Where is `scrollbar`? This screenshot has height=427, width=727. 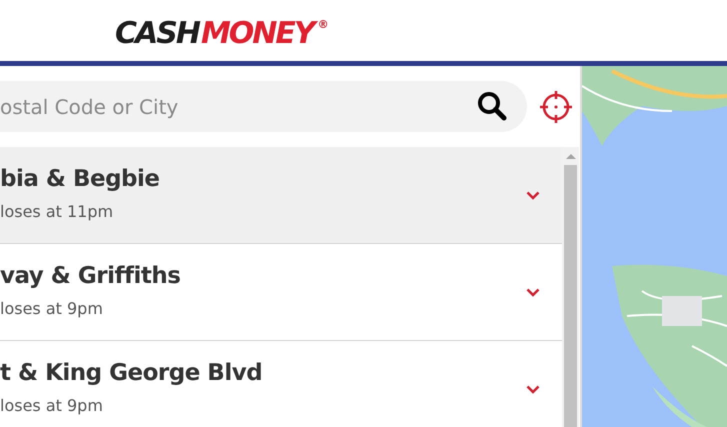
scrollbar is located at coordinates (570, 287).